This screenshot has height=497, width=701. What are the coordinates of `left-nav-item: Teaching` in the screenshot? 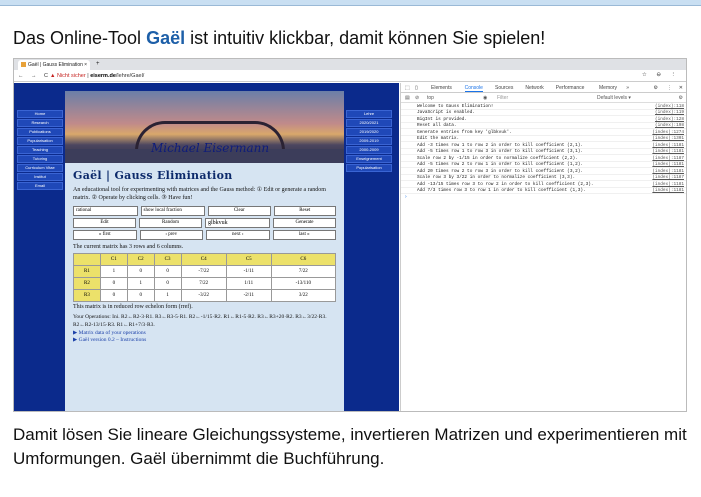 It's located at (40, 150).